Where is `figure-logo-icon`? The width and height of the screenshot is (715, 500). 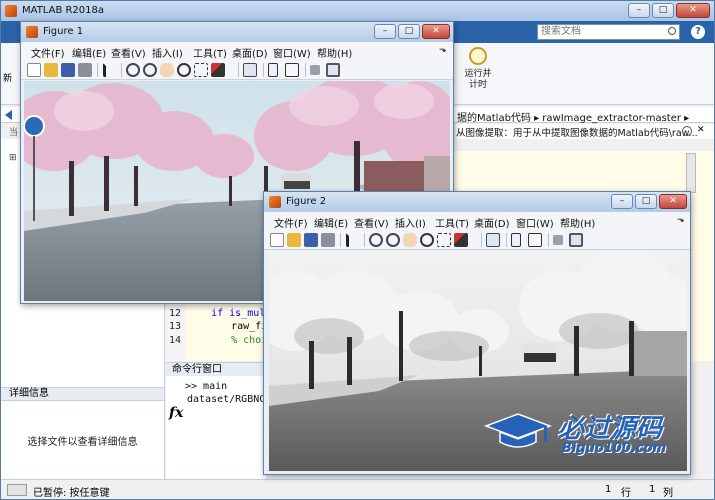
figure-logo-icon is located at coordinates (32, 32).